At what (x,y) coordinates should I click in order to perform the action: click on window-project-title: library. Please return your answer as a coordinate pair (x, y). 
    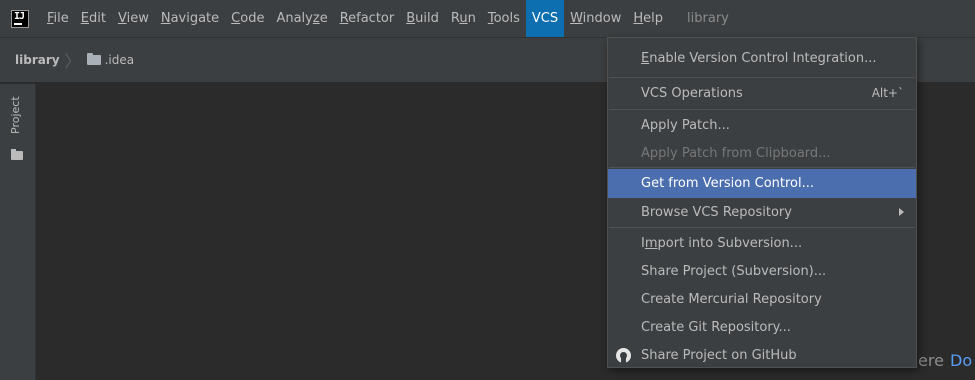
    Looking at the image, I should click on (708, 18).